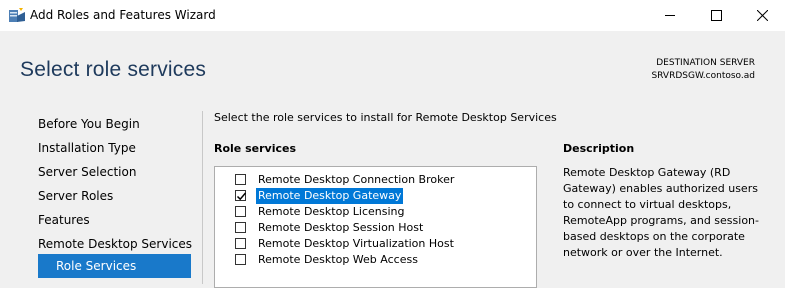  Describe the element at coordinates (89, 124) in the screenshot. I see `nav-item-before-you-begin: Before You Begin` at that location.